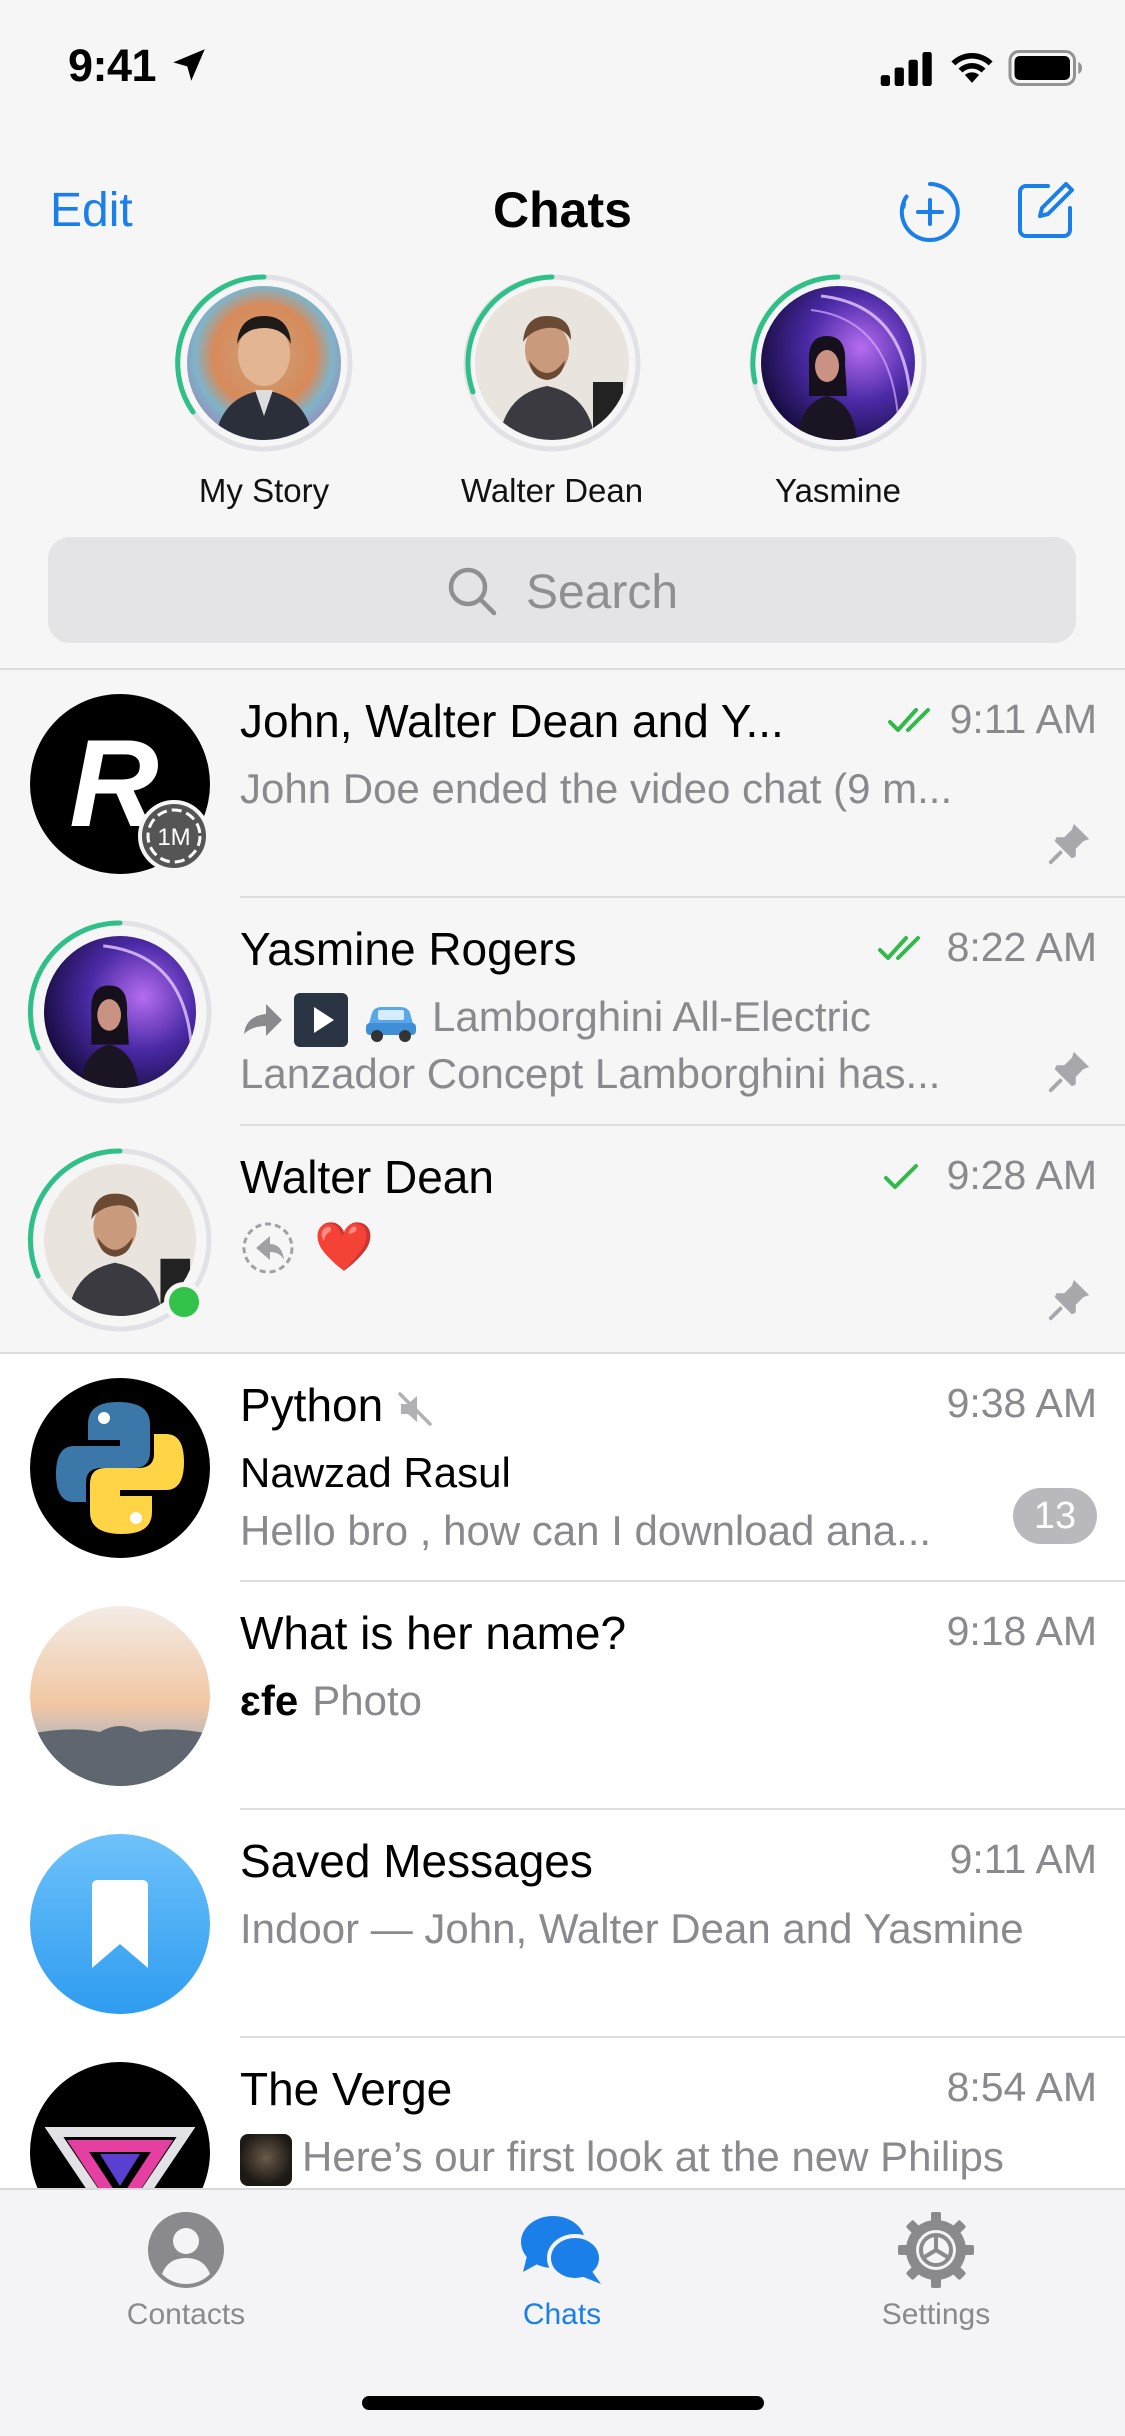 This screenshot has height=2436, width=1125. I want to click on story-yasmine: Yasmine, so click(838, 391).